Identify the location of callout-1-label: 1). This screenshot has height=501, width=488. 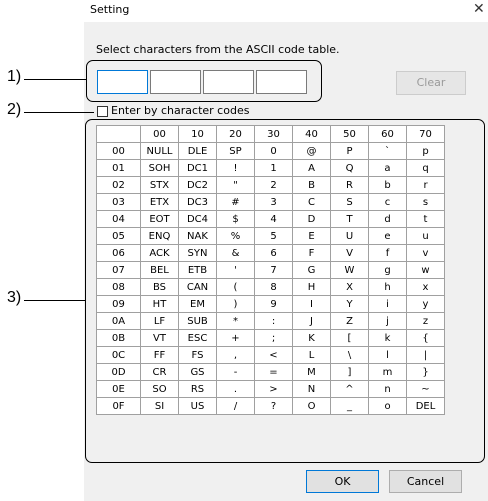
(14, 76).